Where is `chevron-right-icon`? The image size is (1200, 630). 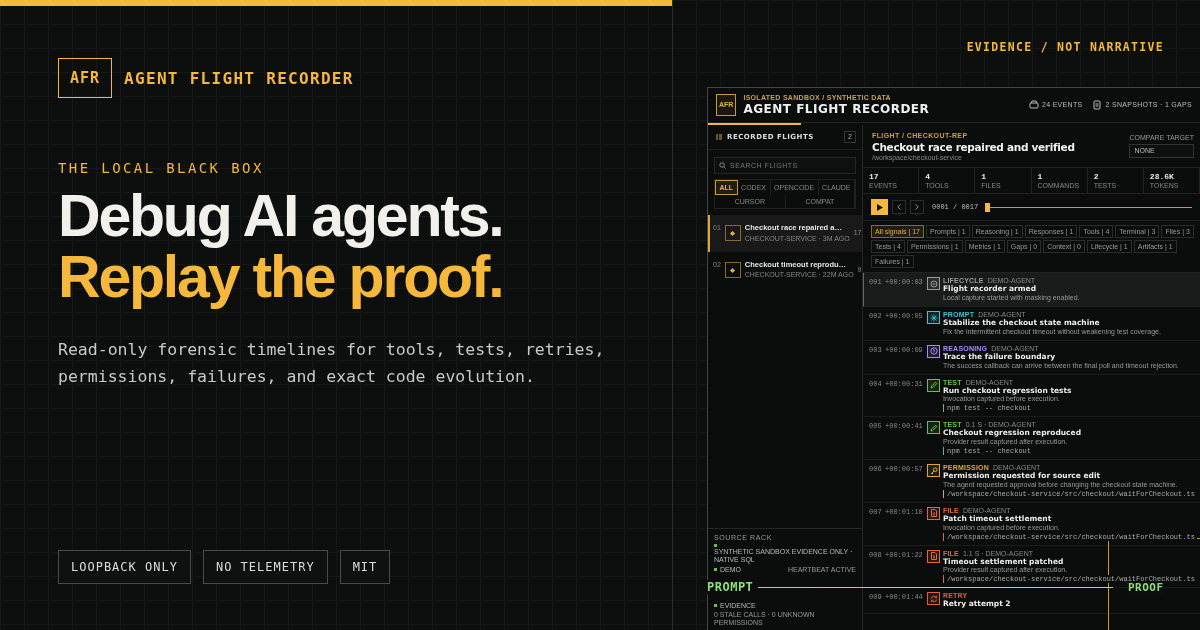
chevron-right-icon is located at coordinates (917, 207).